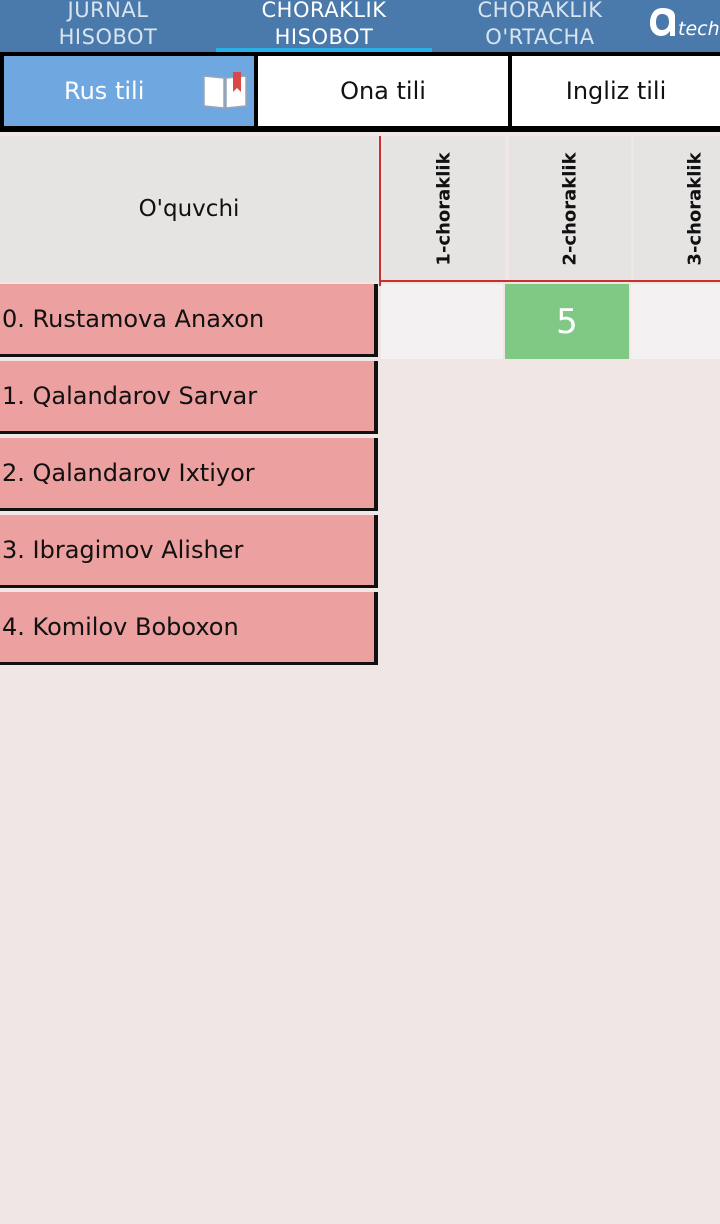 Image resolution: width=720 pixels, height=1224 pixels. I want to click on tab-label-line2: O'RTACHA, so click(540, 37).